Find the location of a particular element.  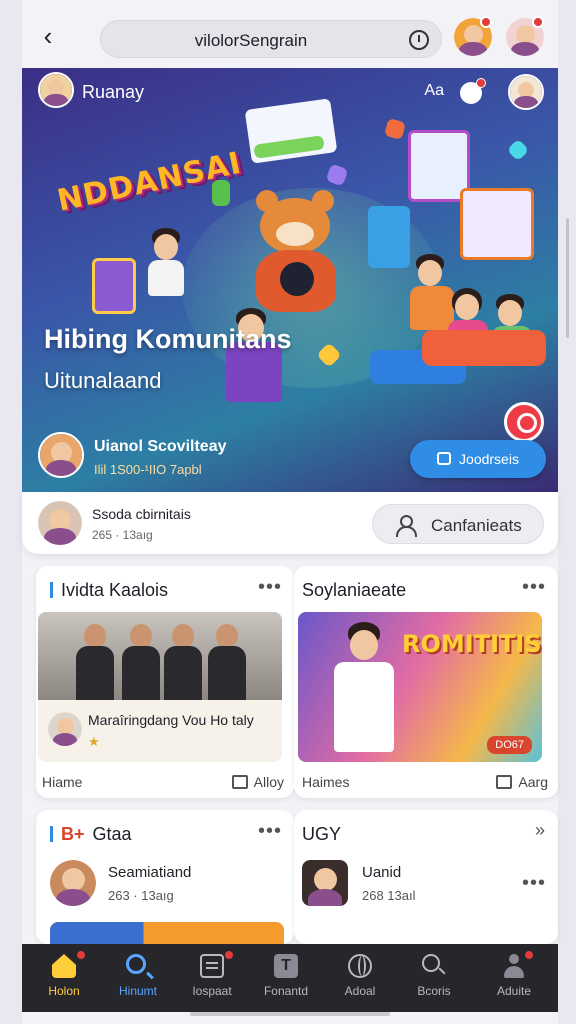

share-icon is located at coordinates (504, 782).